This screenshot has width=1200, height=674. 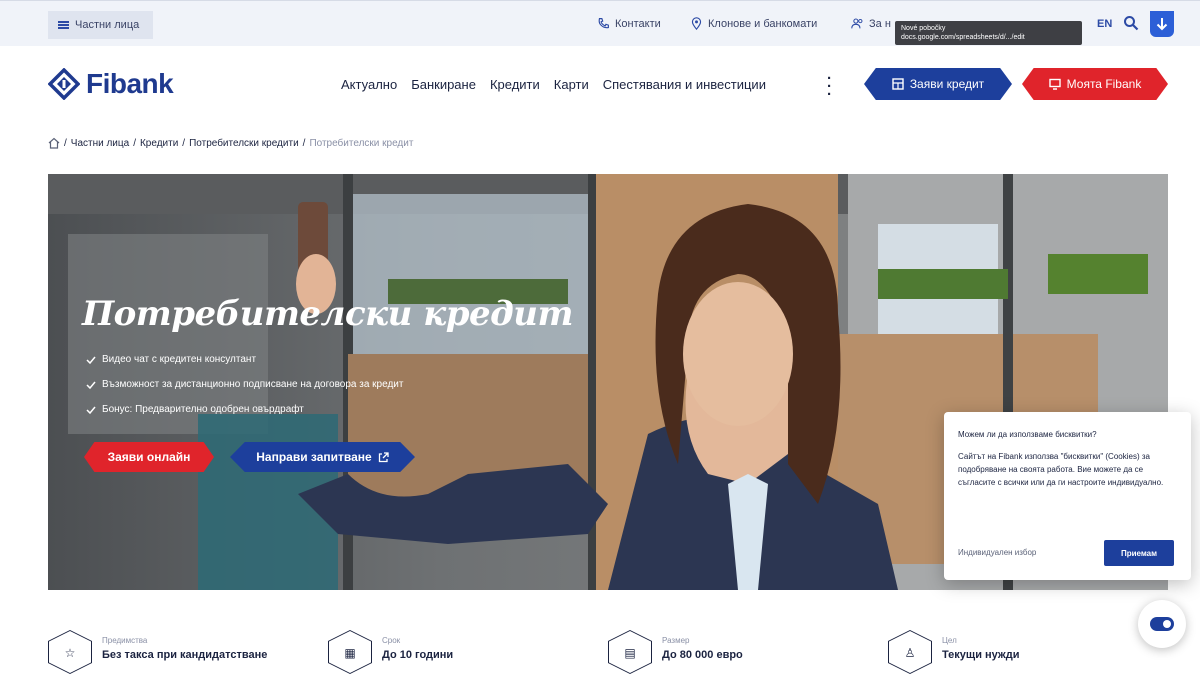 I want to click on feature-hex-frame: ♙, so click(x=910, y=652).